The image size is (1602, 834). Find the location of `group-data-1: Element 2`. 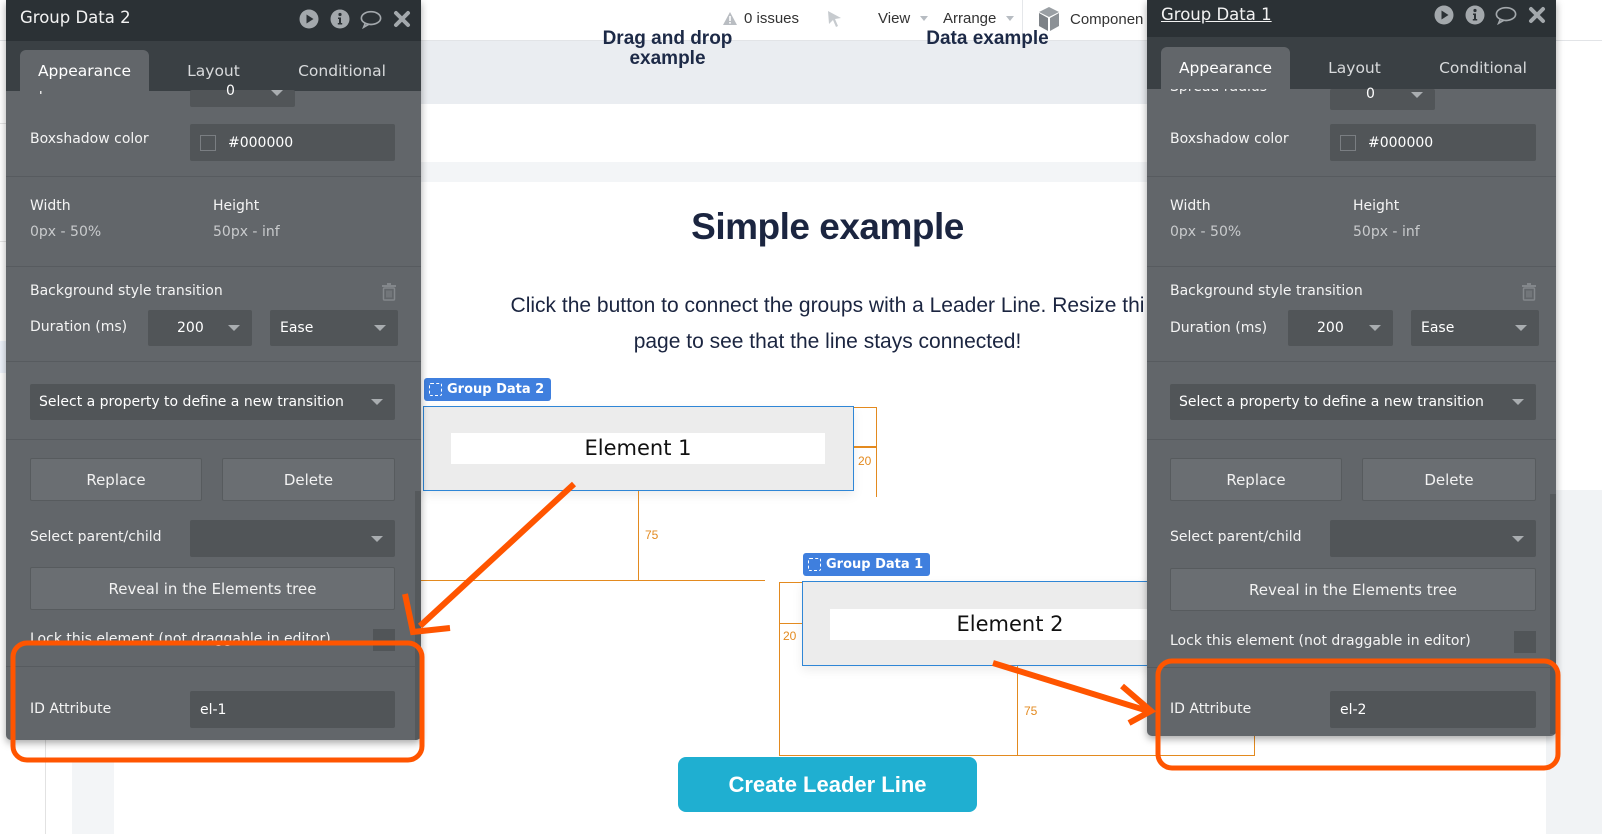

group-data-1: Element 2 is located at coordinates (996, 623).